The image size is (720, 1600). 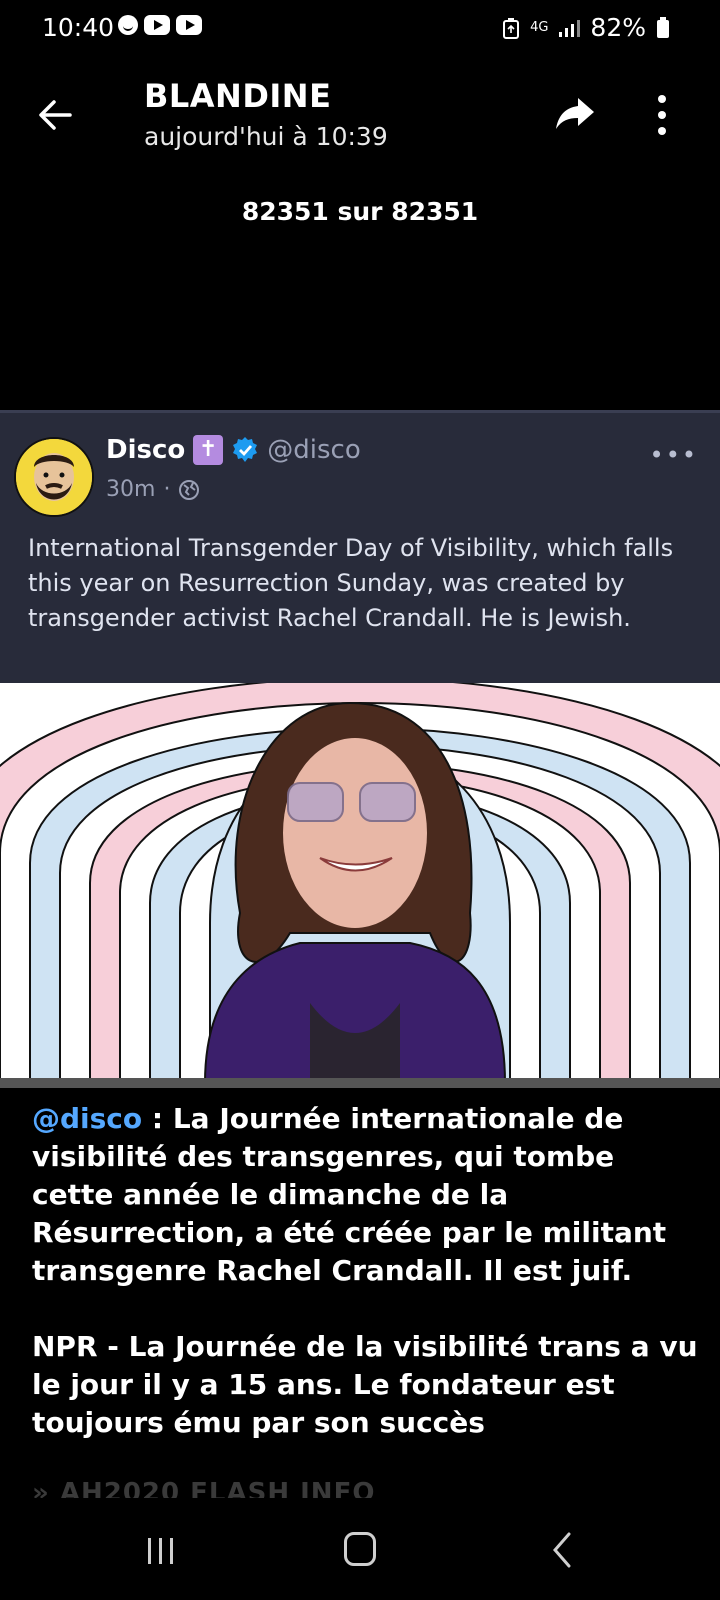 What do you see at coordinates (575, 113) in the screenshot?
I see `share-icon` at bounding box center [575, 113].